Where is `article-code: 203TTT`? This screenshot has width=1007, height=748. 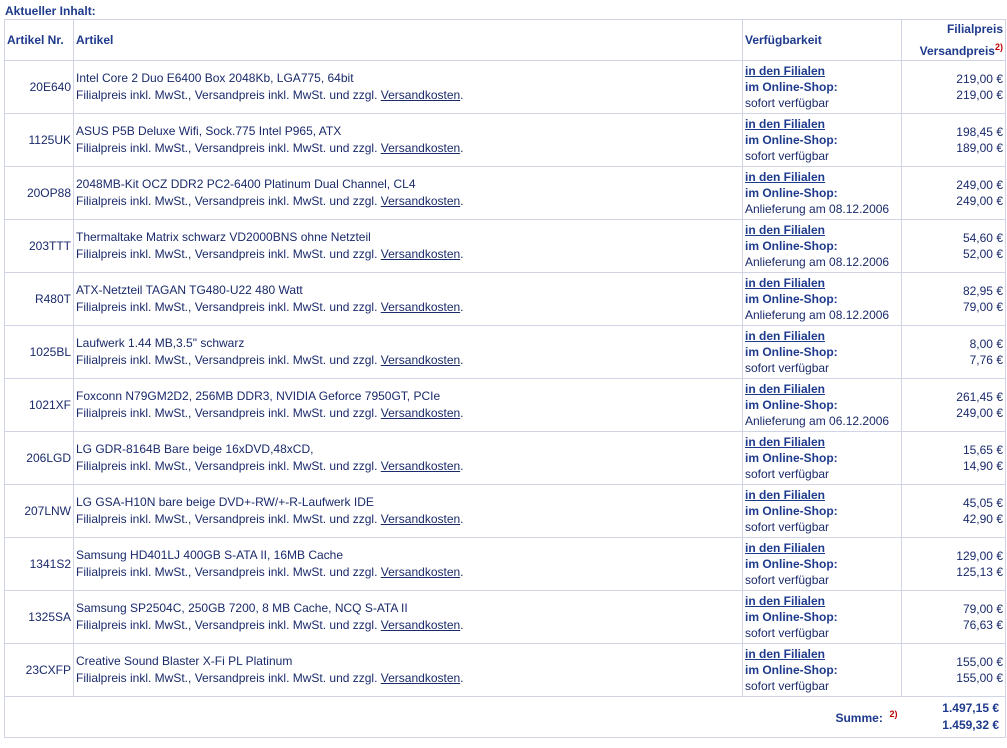 article-code: 203TTT is located at coordinates (39, 246).